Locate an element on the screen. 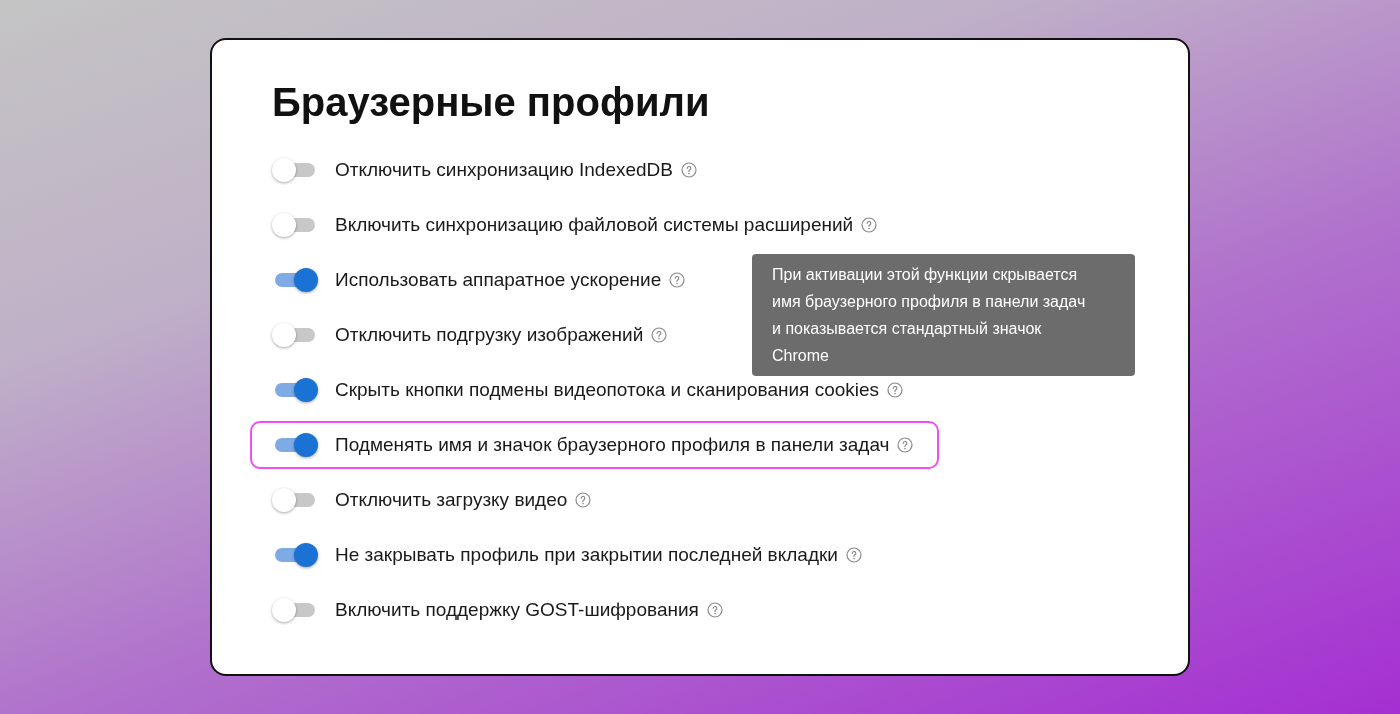 This screenshot has height=714, width=1400. setting-label: Отключить подгрузку изображений is located at coordinates (489, 335).